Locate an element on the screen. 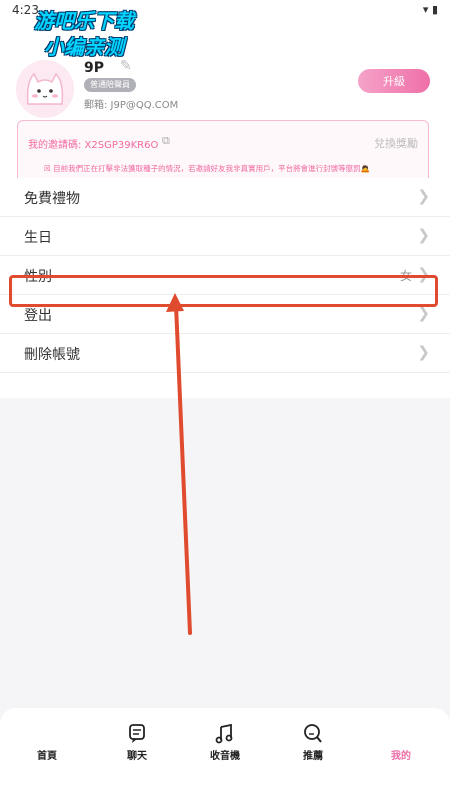 Image resolution: width=450 pixels, height=800 pixels. bottom-nav: 首頁 聊天 收音機 推薦 我的 is located at coordinates (225, 754).